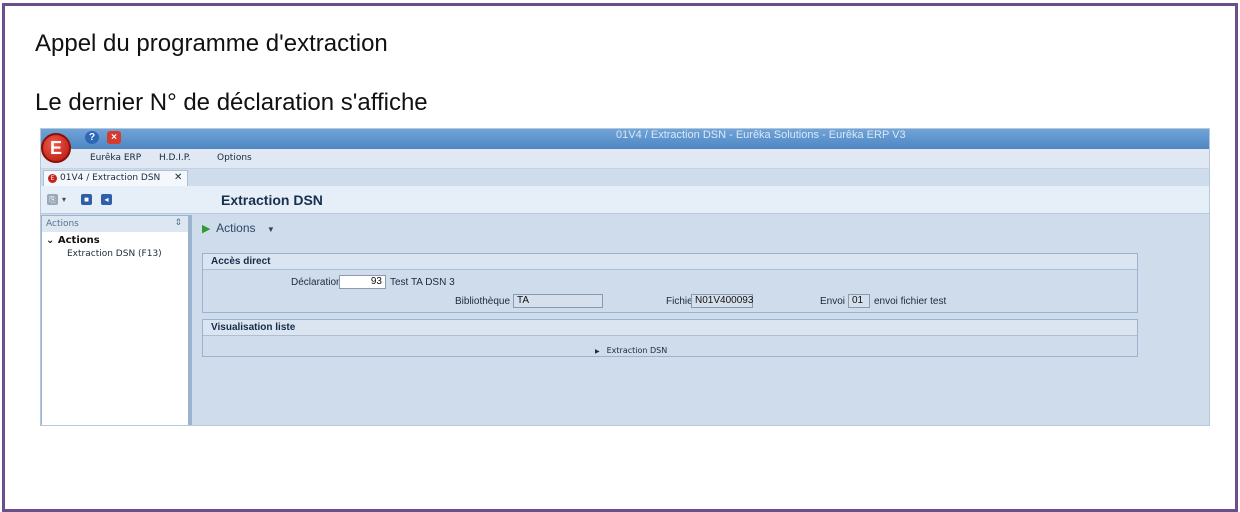 The height and width of the screenshot is (512, 1240). Describe the element at coordinates (206, 229) in the screenshot. I see `play-icon: ▶` at that location.